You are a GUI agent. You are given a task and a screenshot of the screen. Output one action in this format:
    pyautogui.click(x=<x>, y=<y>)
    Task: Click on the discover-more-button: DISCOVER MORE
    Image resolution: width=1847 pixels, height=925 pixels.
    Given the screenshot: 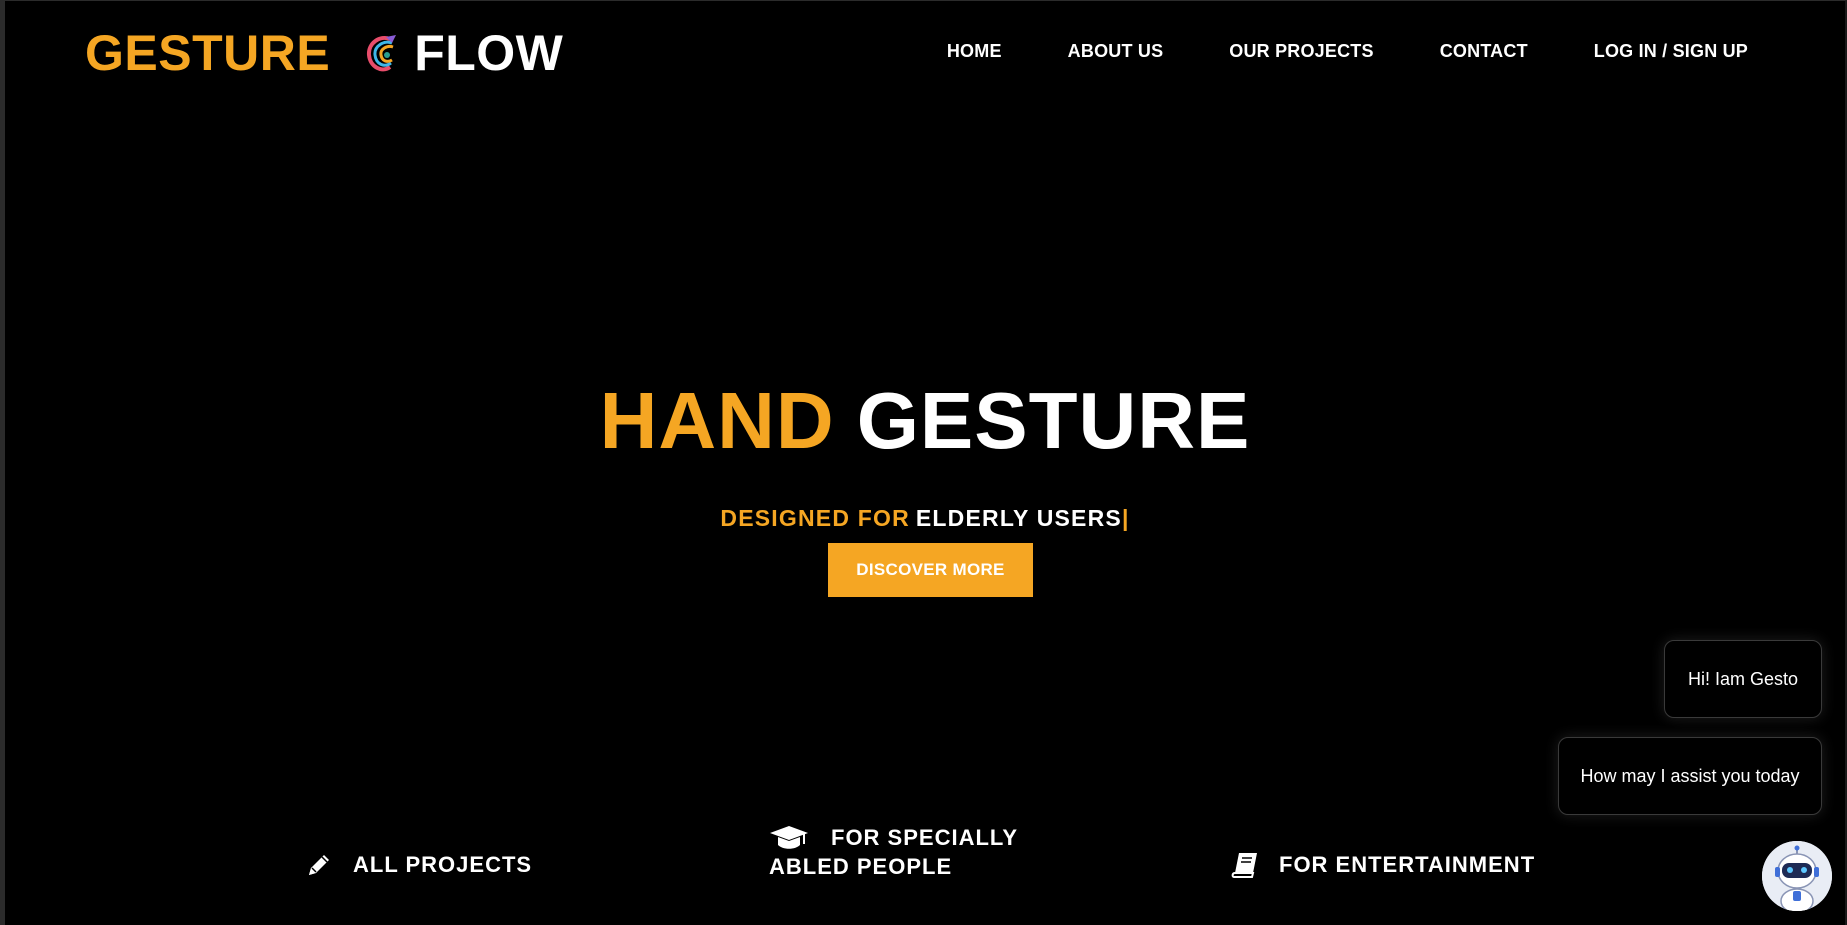 What is the action you would take?
    pyautogui.click(x=930, y=570)
    